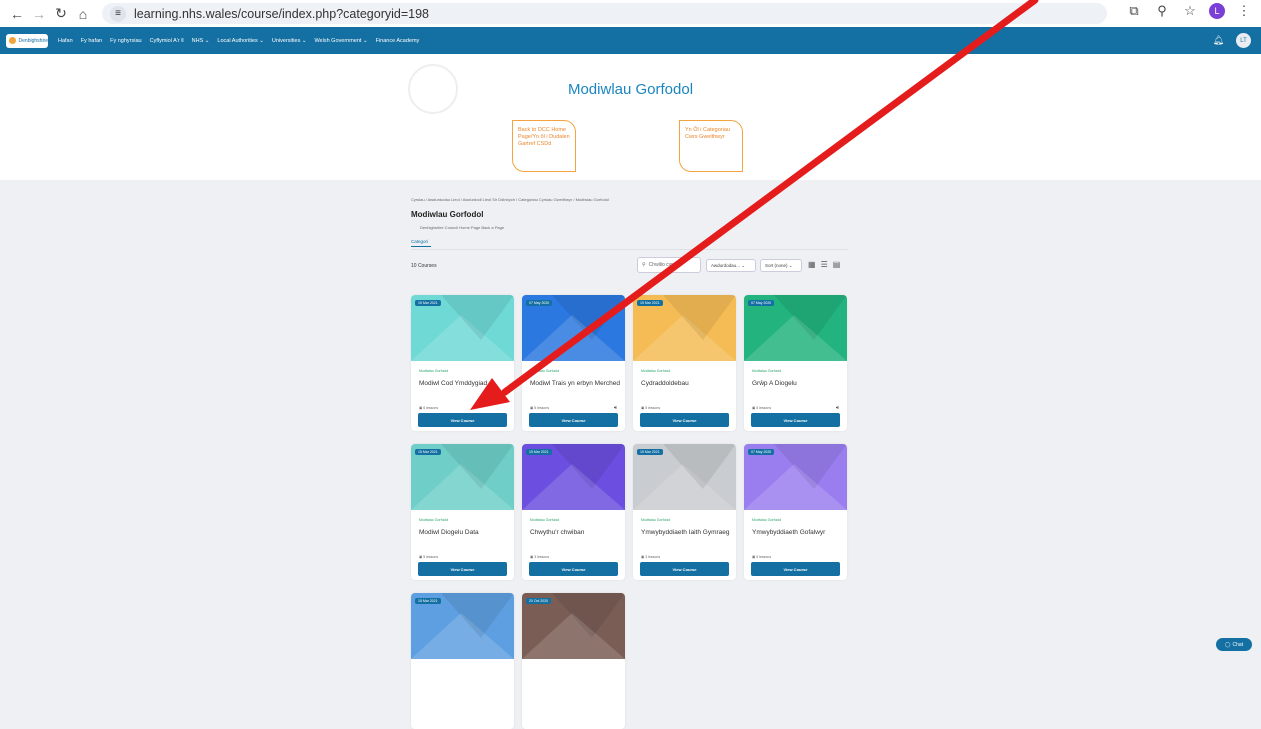 The height and width of the screenshot is (729, 1261). What do you see at coordinates (575, 383) in the screenshot?
I see `course-title: Modiwl Trais yn erbyn Merched` at bounding box center [575, 383].